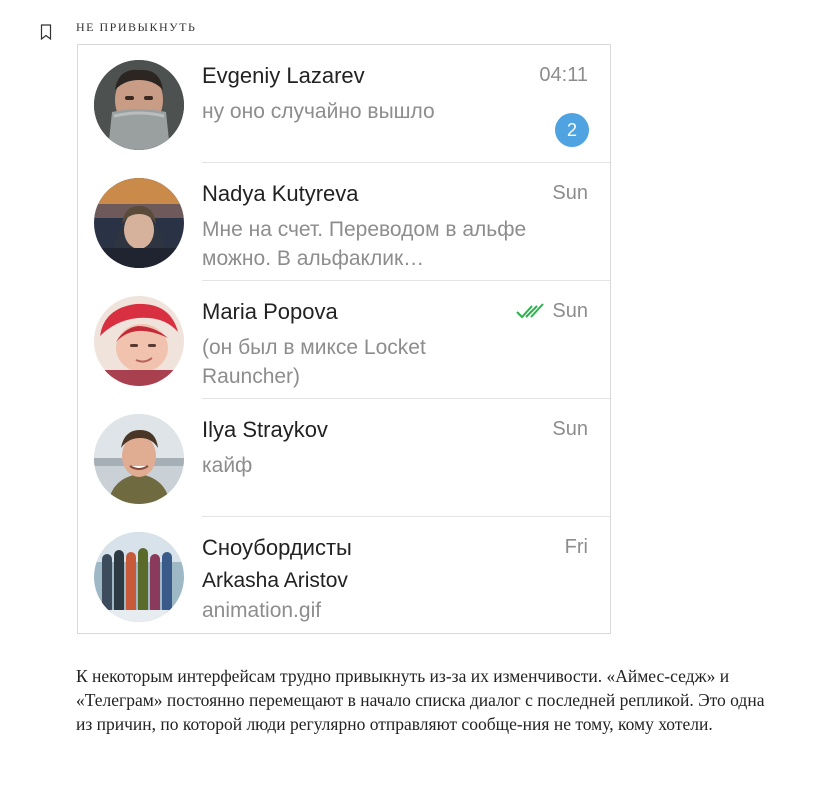 Image resolution: width=823 pixels, height=804 pixels. What do you see at coordinates (227, 465) in the screenshot?
I see `message-preview: кайф` at bounding box center [227, 465].